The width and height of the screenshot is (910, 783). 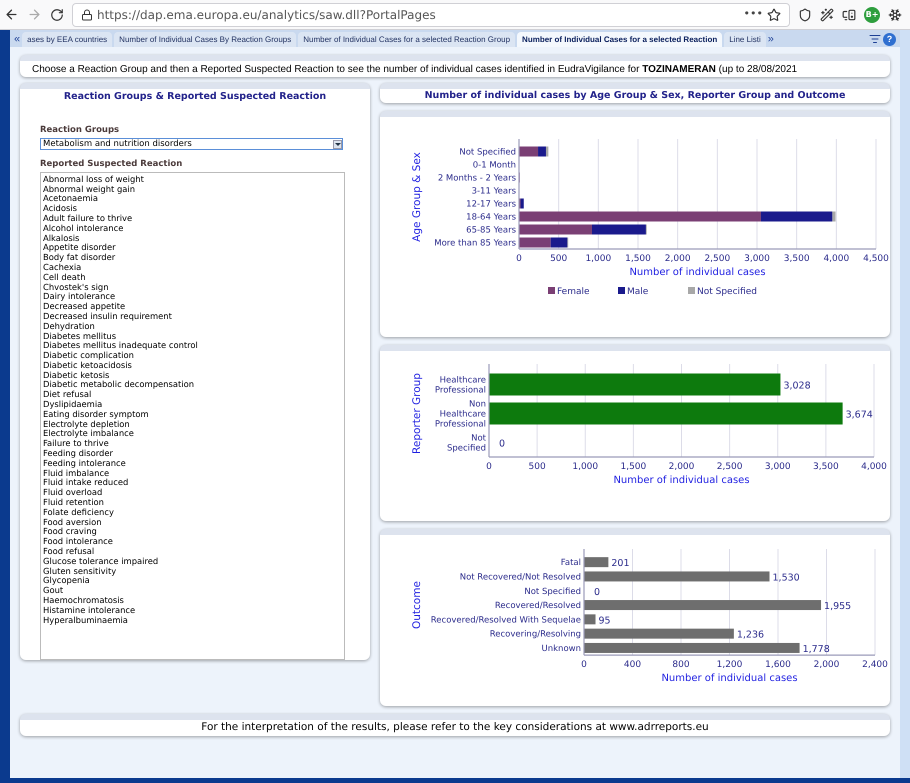 What do you see at coordinates (816, 649) in the screenshot?
I see `value-label: 1,778` at bounding box center [816, 649].